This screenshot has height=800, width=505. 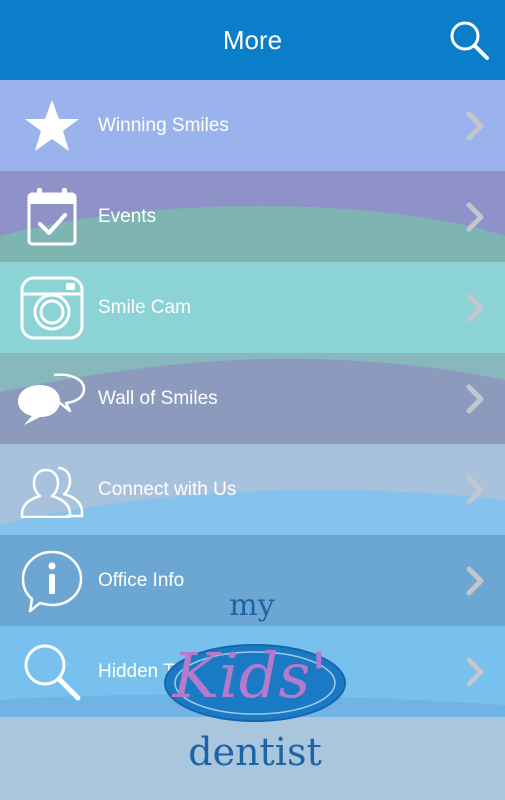 I want to click on menu-item-events: Events, so click(x=252, y=216).